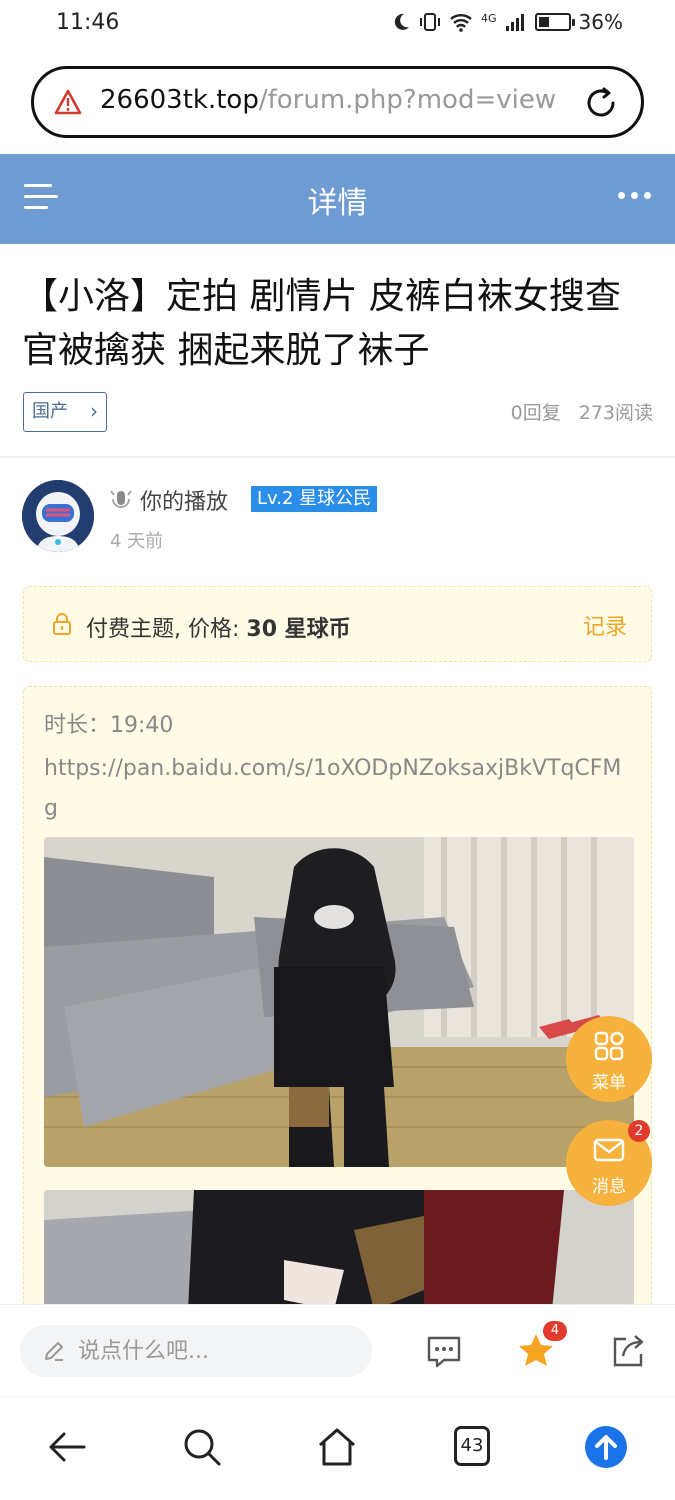 The height and width of the screenshot is (1500, 675). What do you see at coordinates (137, 541) in the screenshot?
I see `post-time: 4 天前` at bounding box center [137, 541].